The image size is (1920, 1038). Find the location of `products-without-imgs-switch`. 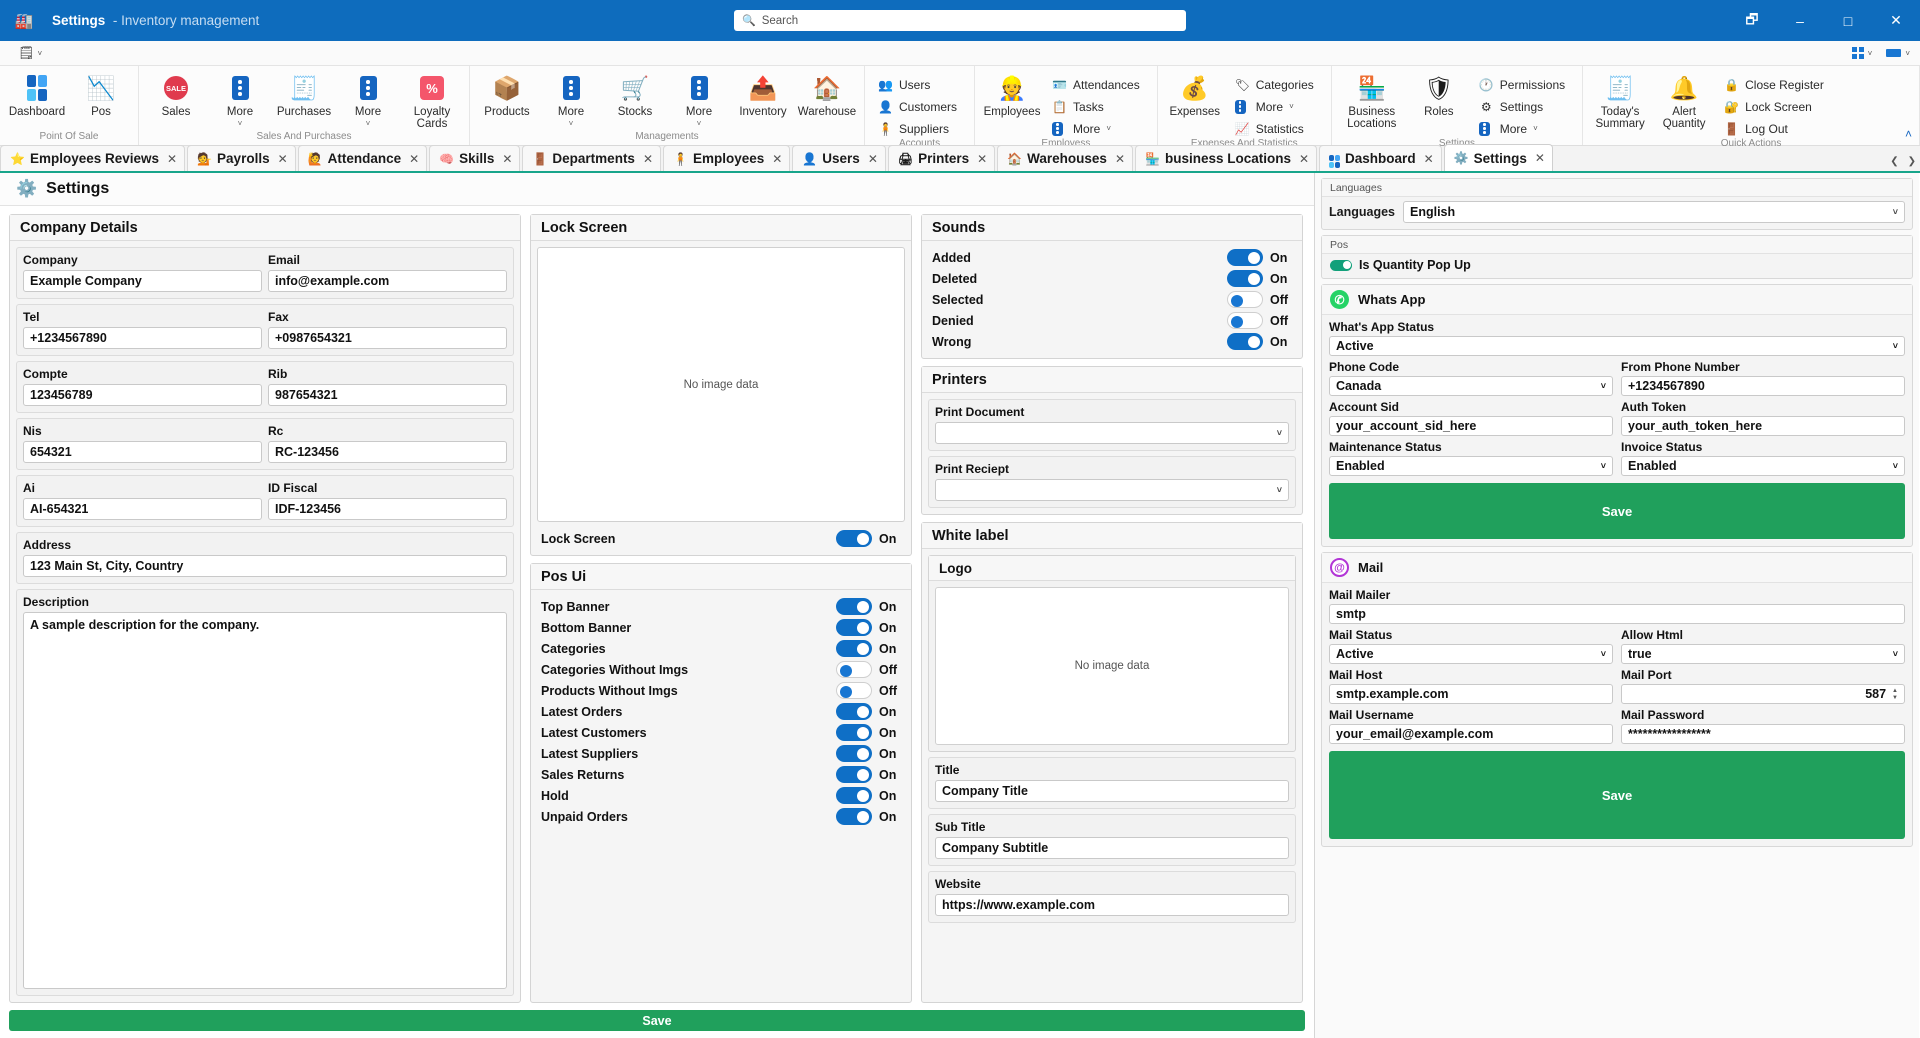

products-without-imgs-switch is located at coordinates (854, 690).